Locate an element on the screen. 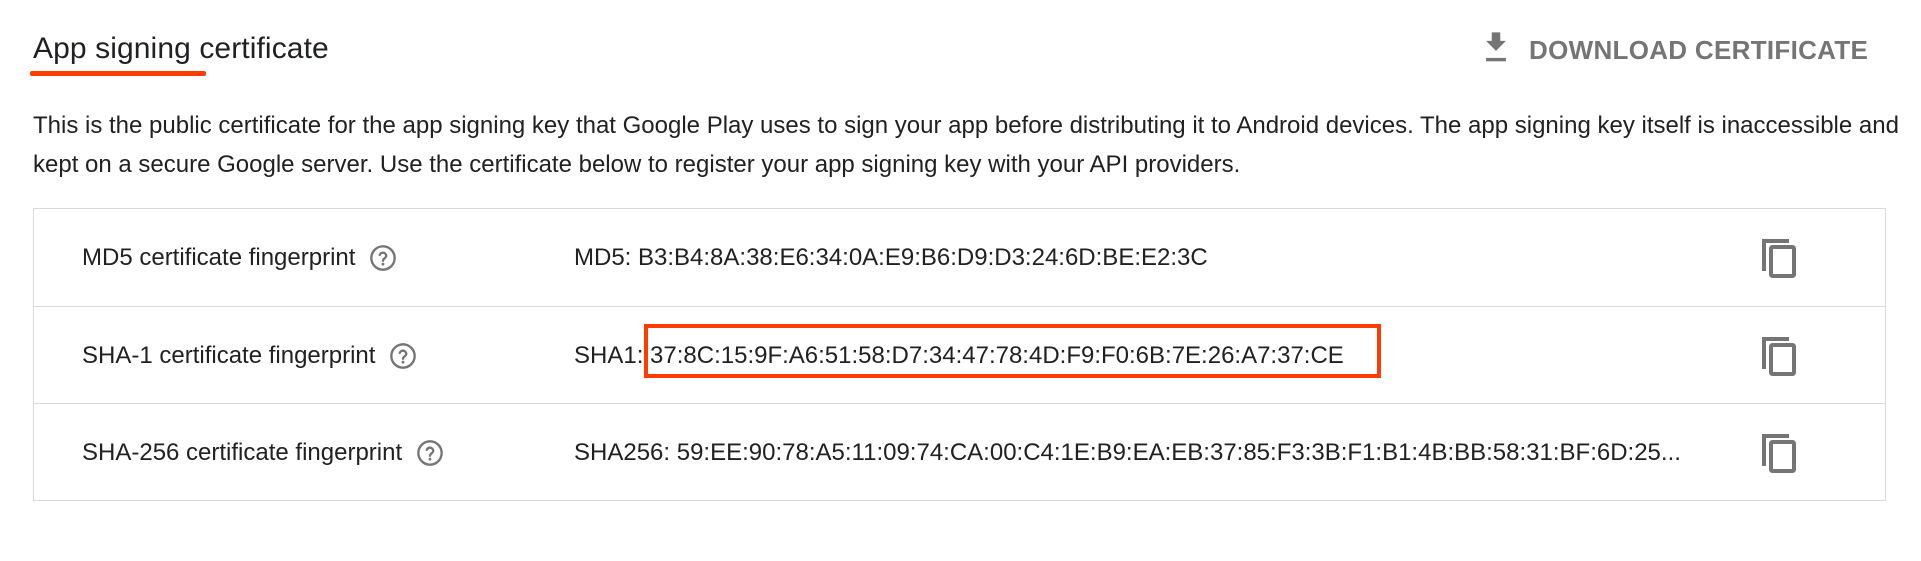  fingerprint-label-sha256: SHA-256 certificate fingerprint is located at coordinates (263, 452).